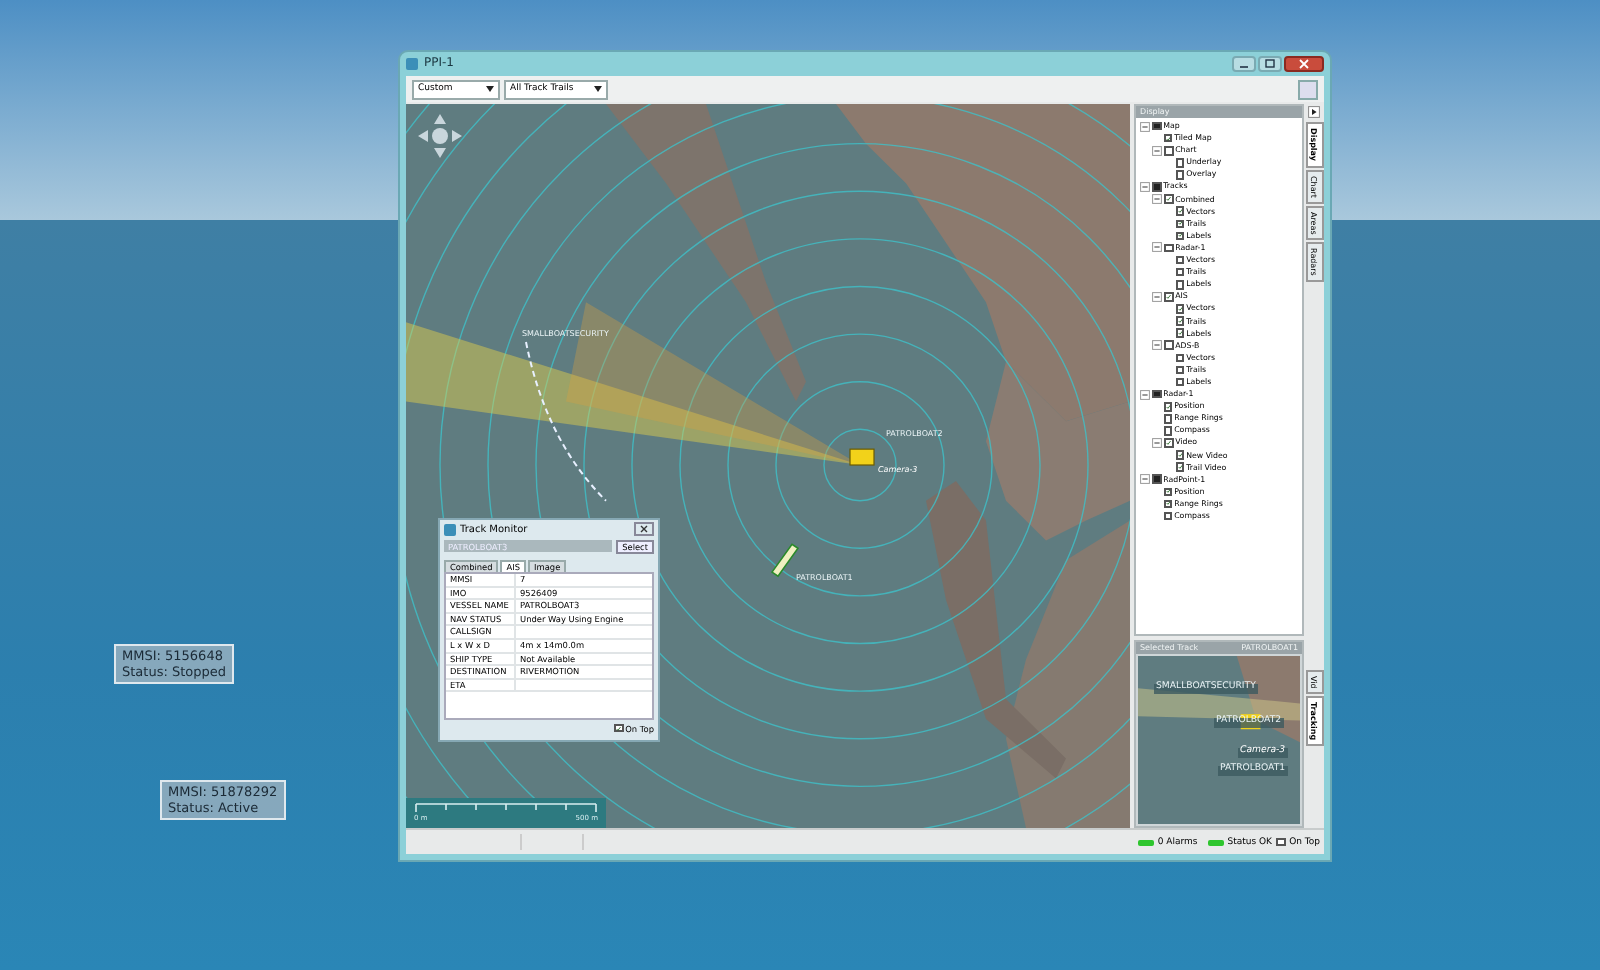 This screenshot has width=1600, height=970. What do you see at coordinates (1314, 112) in the screenshot?
I see `expand-panel-icon` at bounding box center [1314, 112].